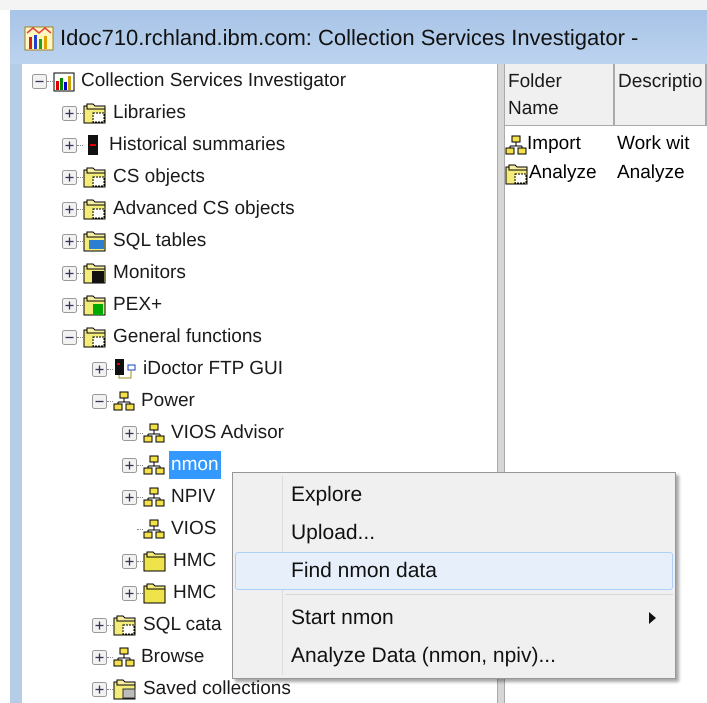  Describe the element at coordinates (563, 173) in the screenshot. I see `folder-name-cell-text: Analyze` at that location.